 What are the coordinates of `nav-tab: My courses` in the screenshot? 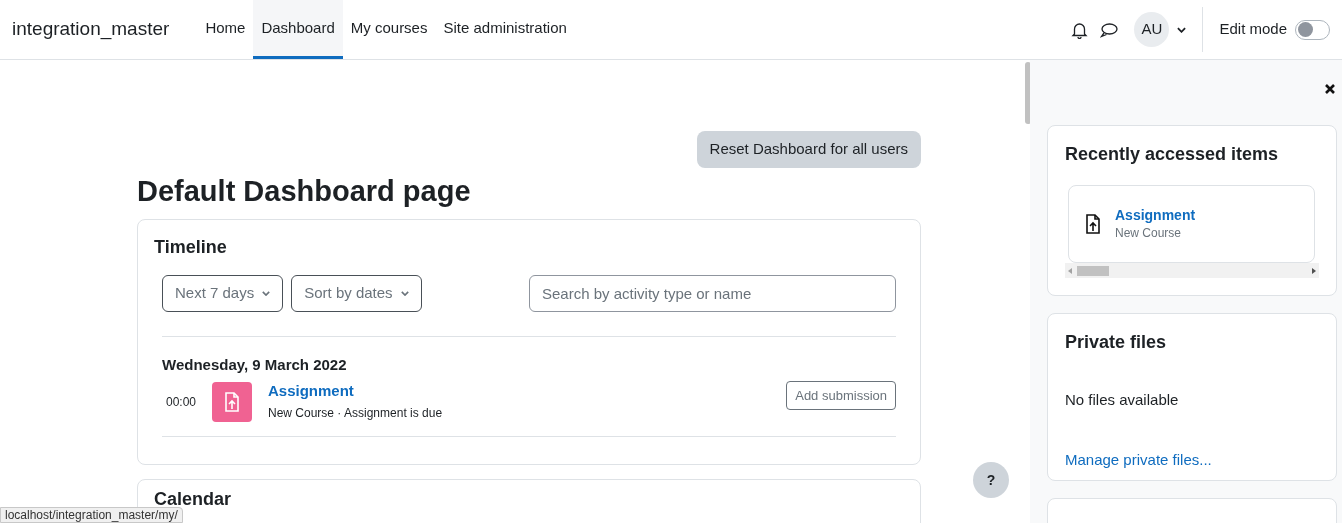 It's located at (389, 29).